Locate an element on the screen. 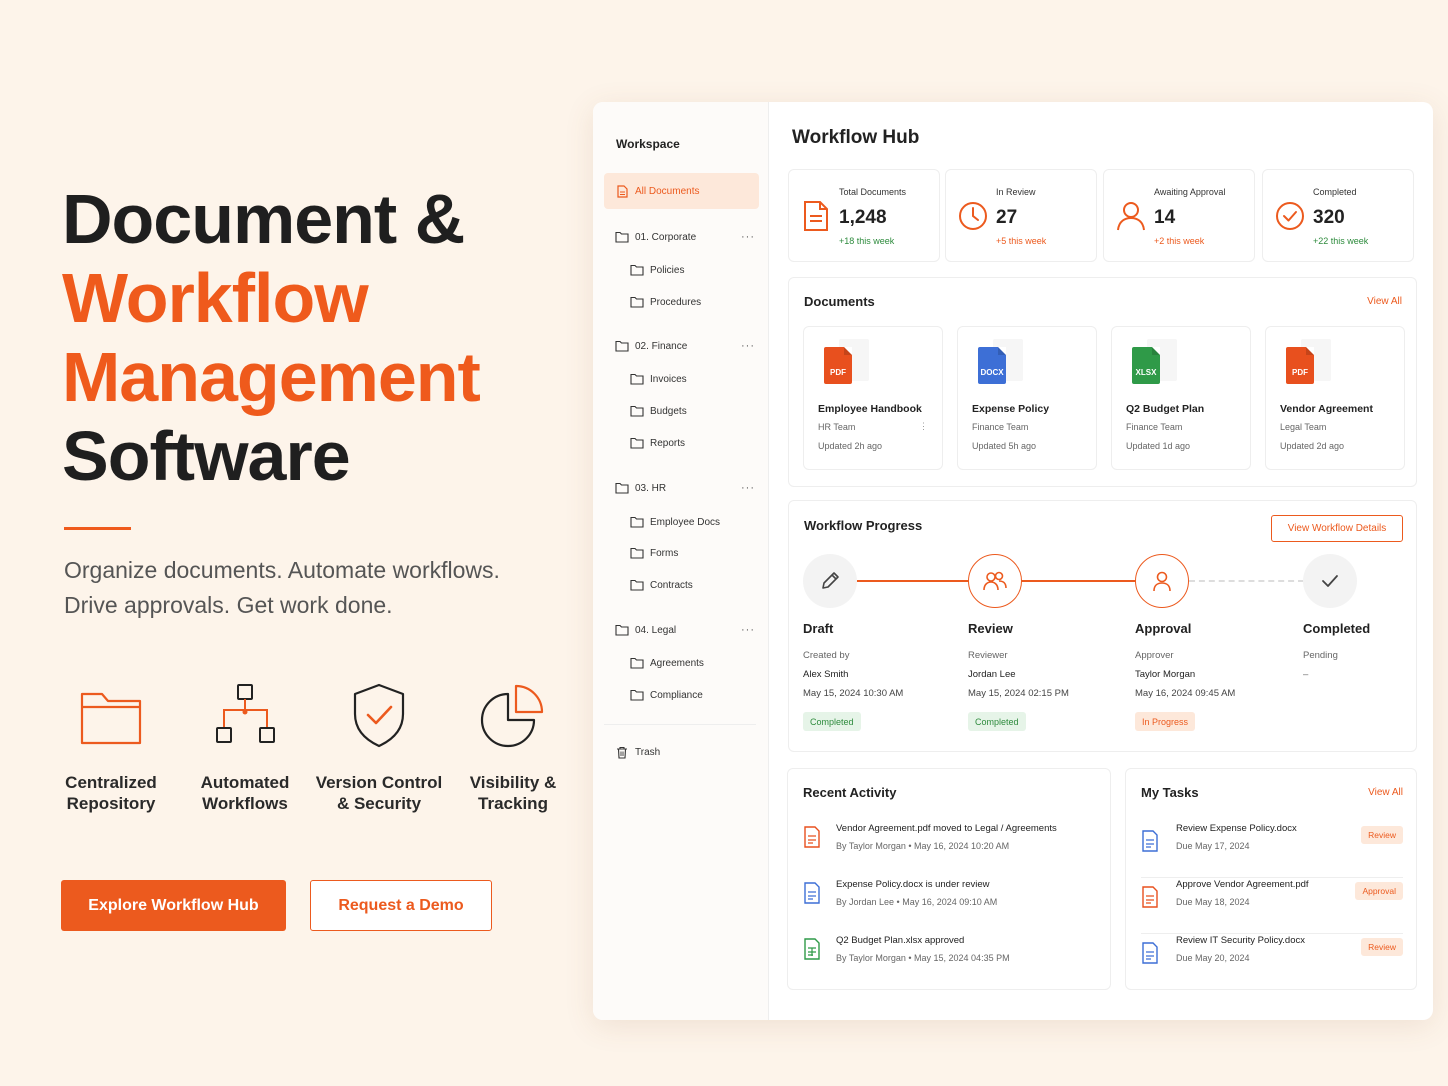  trash-icon is located at coordinates (622, 752).